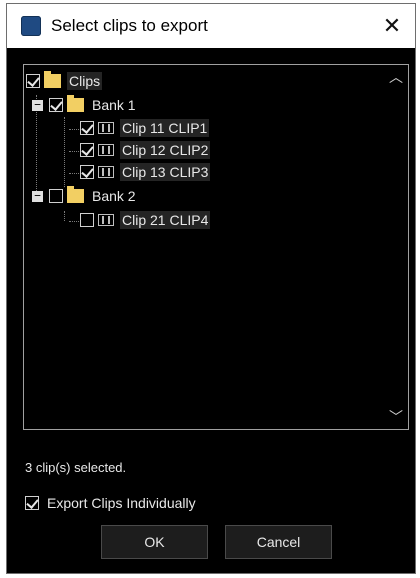  What do you see at coordinates (154, 542) in the screenshot?
I see `ok-button: OK` at bounding box center [154, 542].